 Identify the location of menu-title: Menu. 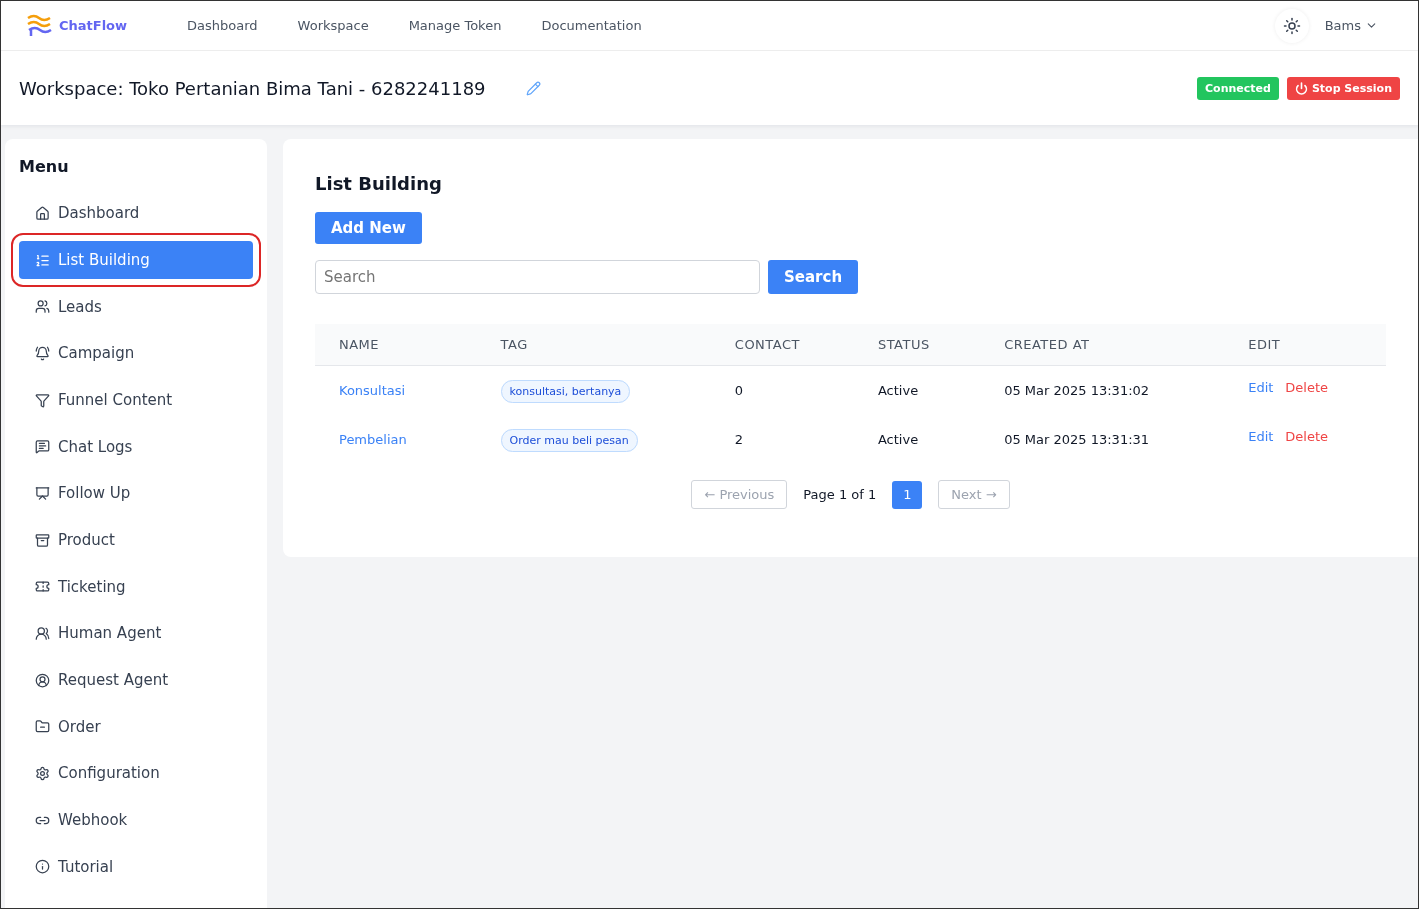
(44, 166).